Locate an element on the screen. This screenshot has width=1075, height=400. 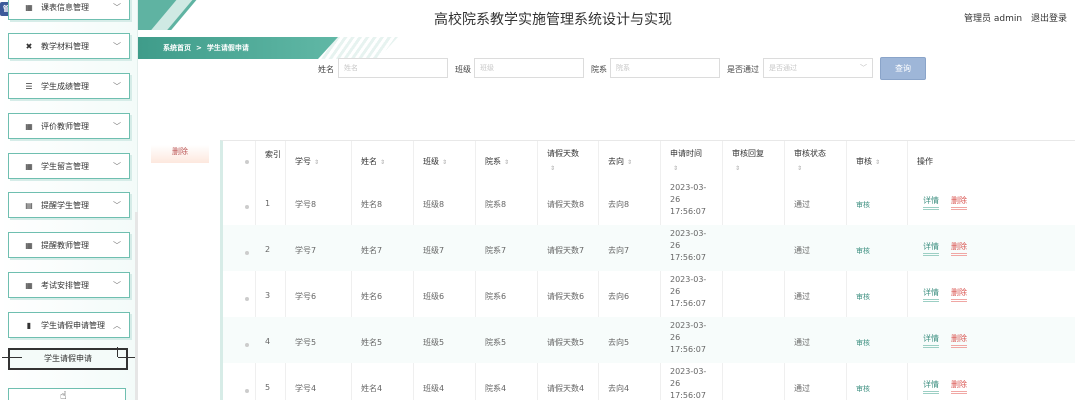
sidebar-item: ▦ 课表信息管理 ﹀ is located at coordinates (69, 10).